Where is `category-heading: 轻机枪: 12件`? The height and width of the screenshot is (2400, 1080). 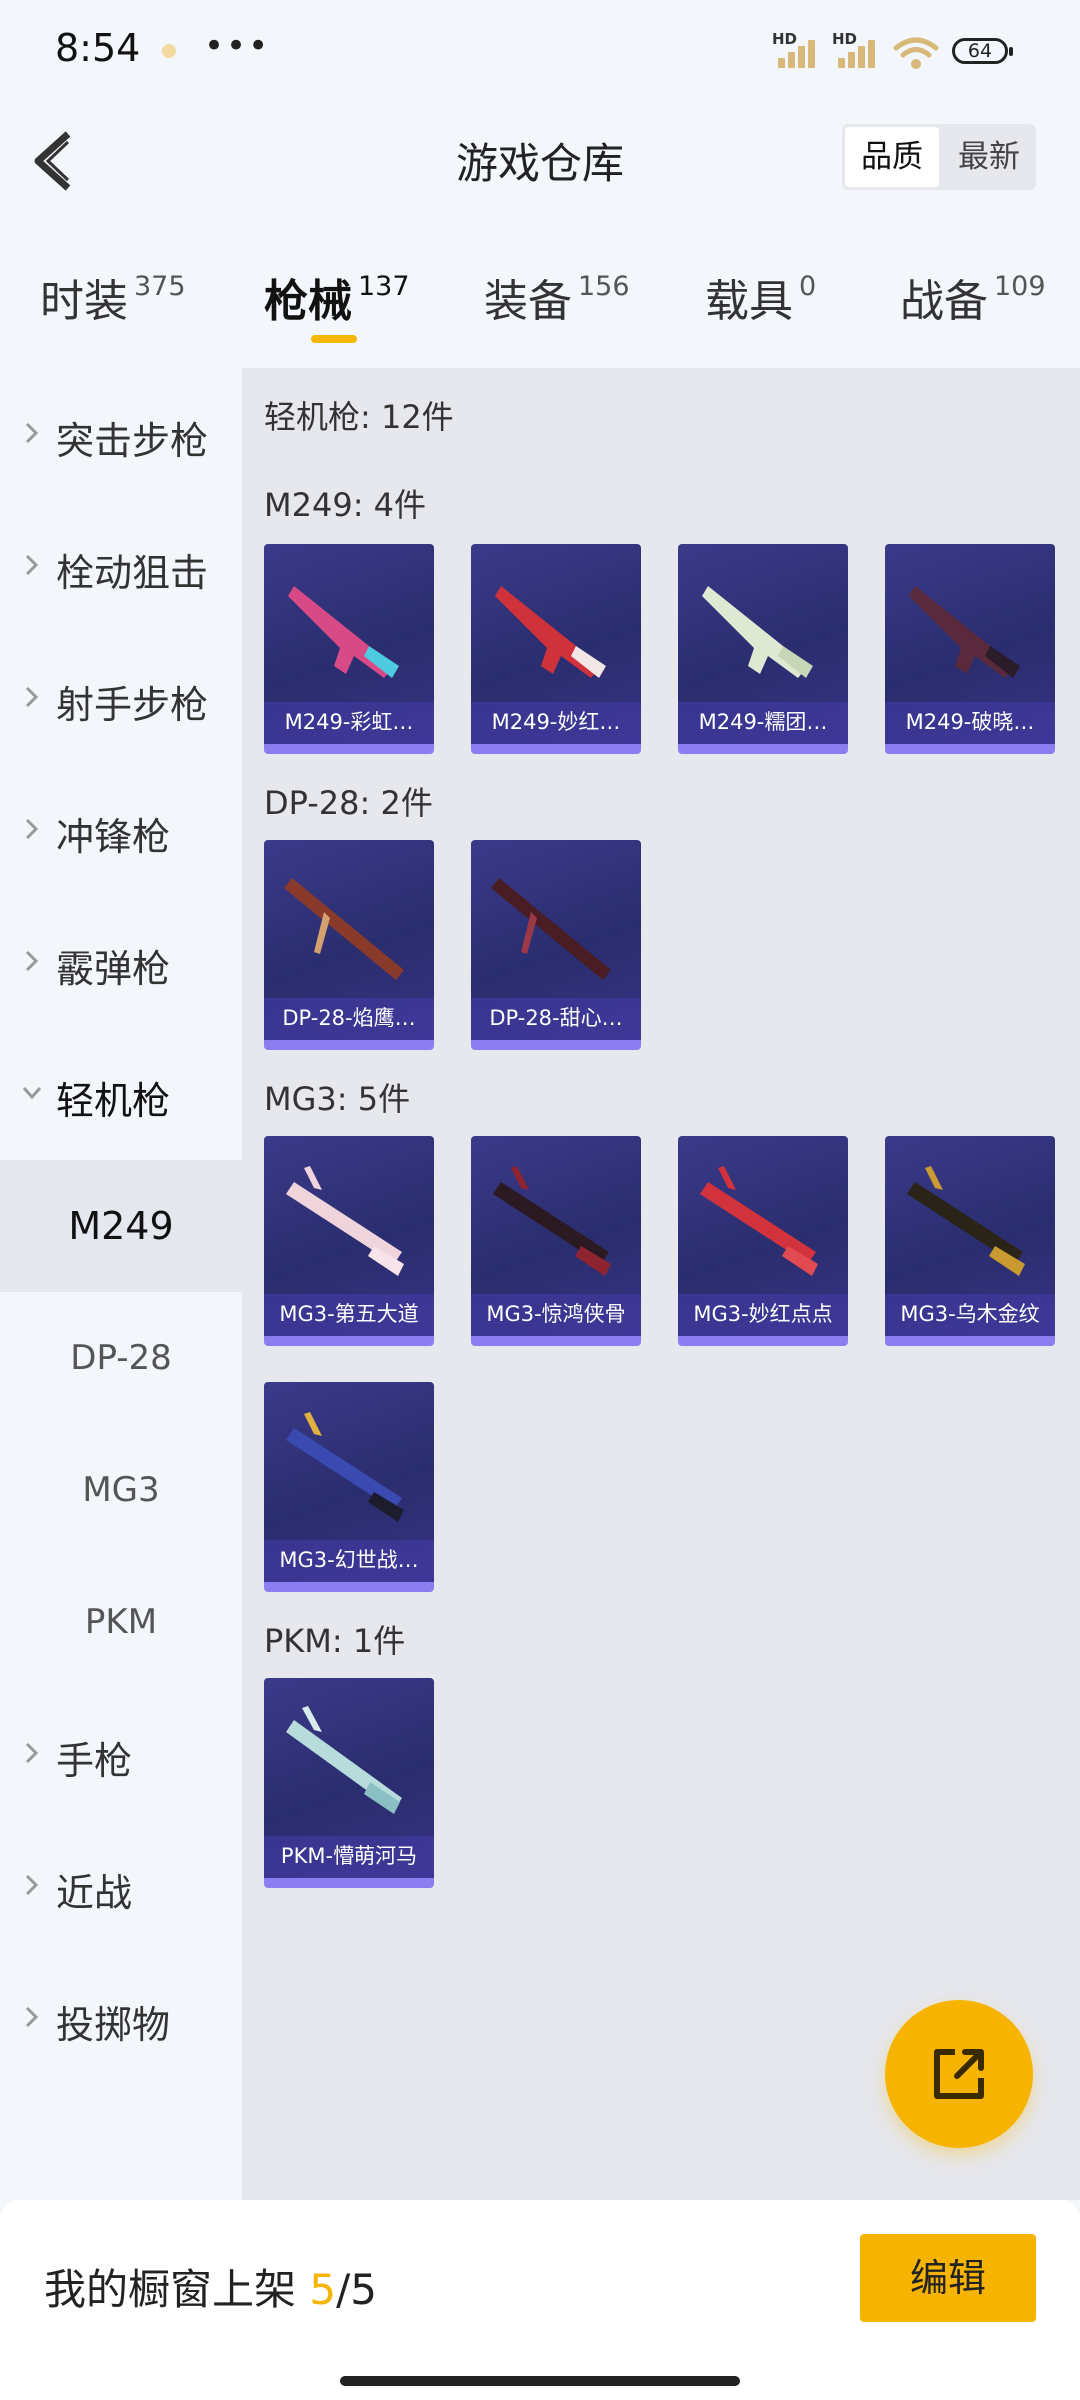 category-heading: 轻机枪: 12件 is located at coordinates (359, 417).